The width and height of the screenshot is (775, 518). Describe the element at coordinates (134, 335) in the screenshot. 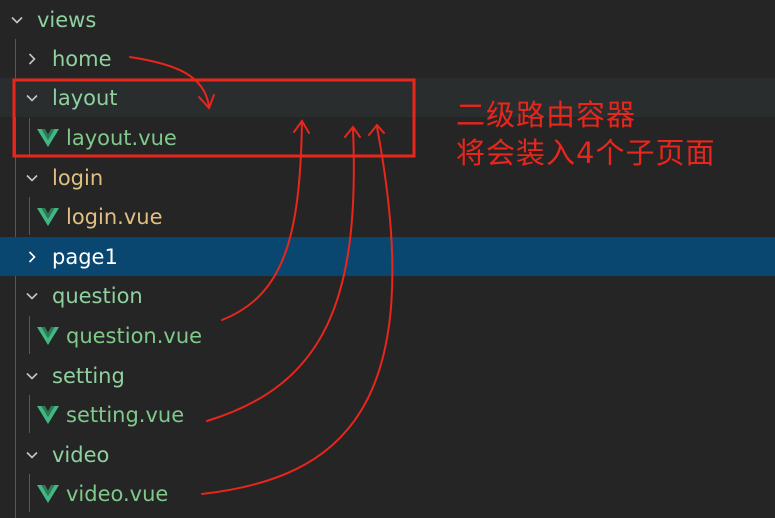

I see `tree-item-label: question.vue` at that location.